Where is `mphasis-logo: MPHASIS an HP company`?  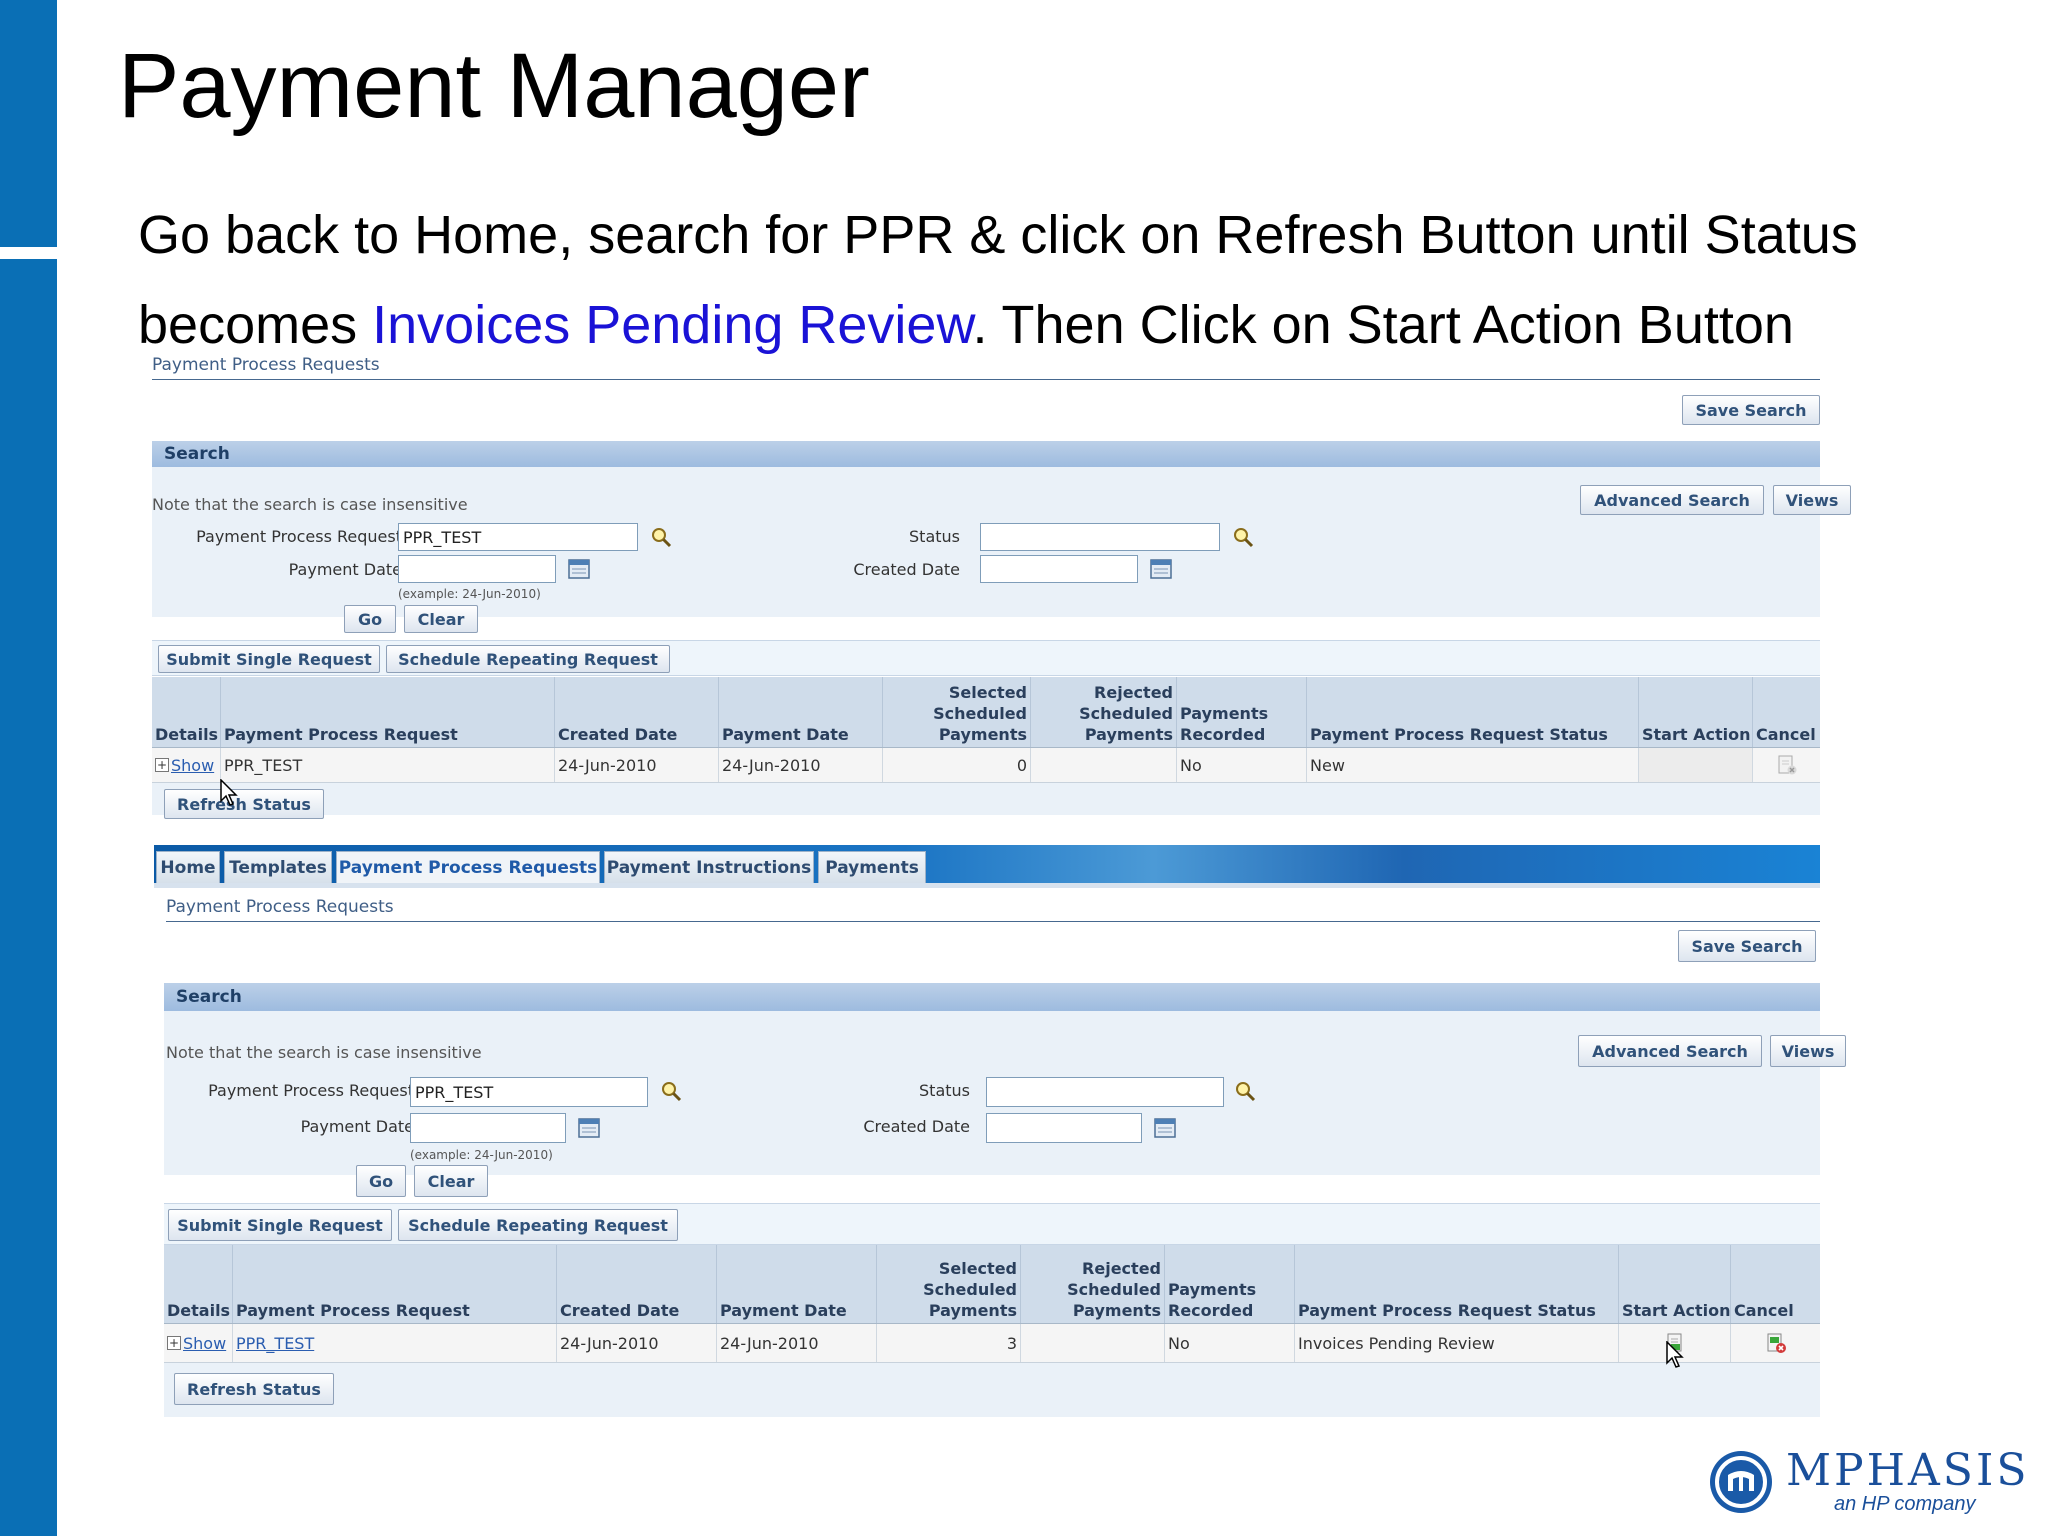 mphasis-logo: MPHASIS an HP company is located at coordinates (1868, 1482).